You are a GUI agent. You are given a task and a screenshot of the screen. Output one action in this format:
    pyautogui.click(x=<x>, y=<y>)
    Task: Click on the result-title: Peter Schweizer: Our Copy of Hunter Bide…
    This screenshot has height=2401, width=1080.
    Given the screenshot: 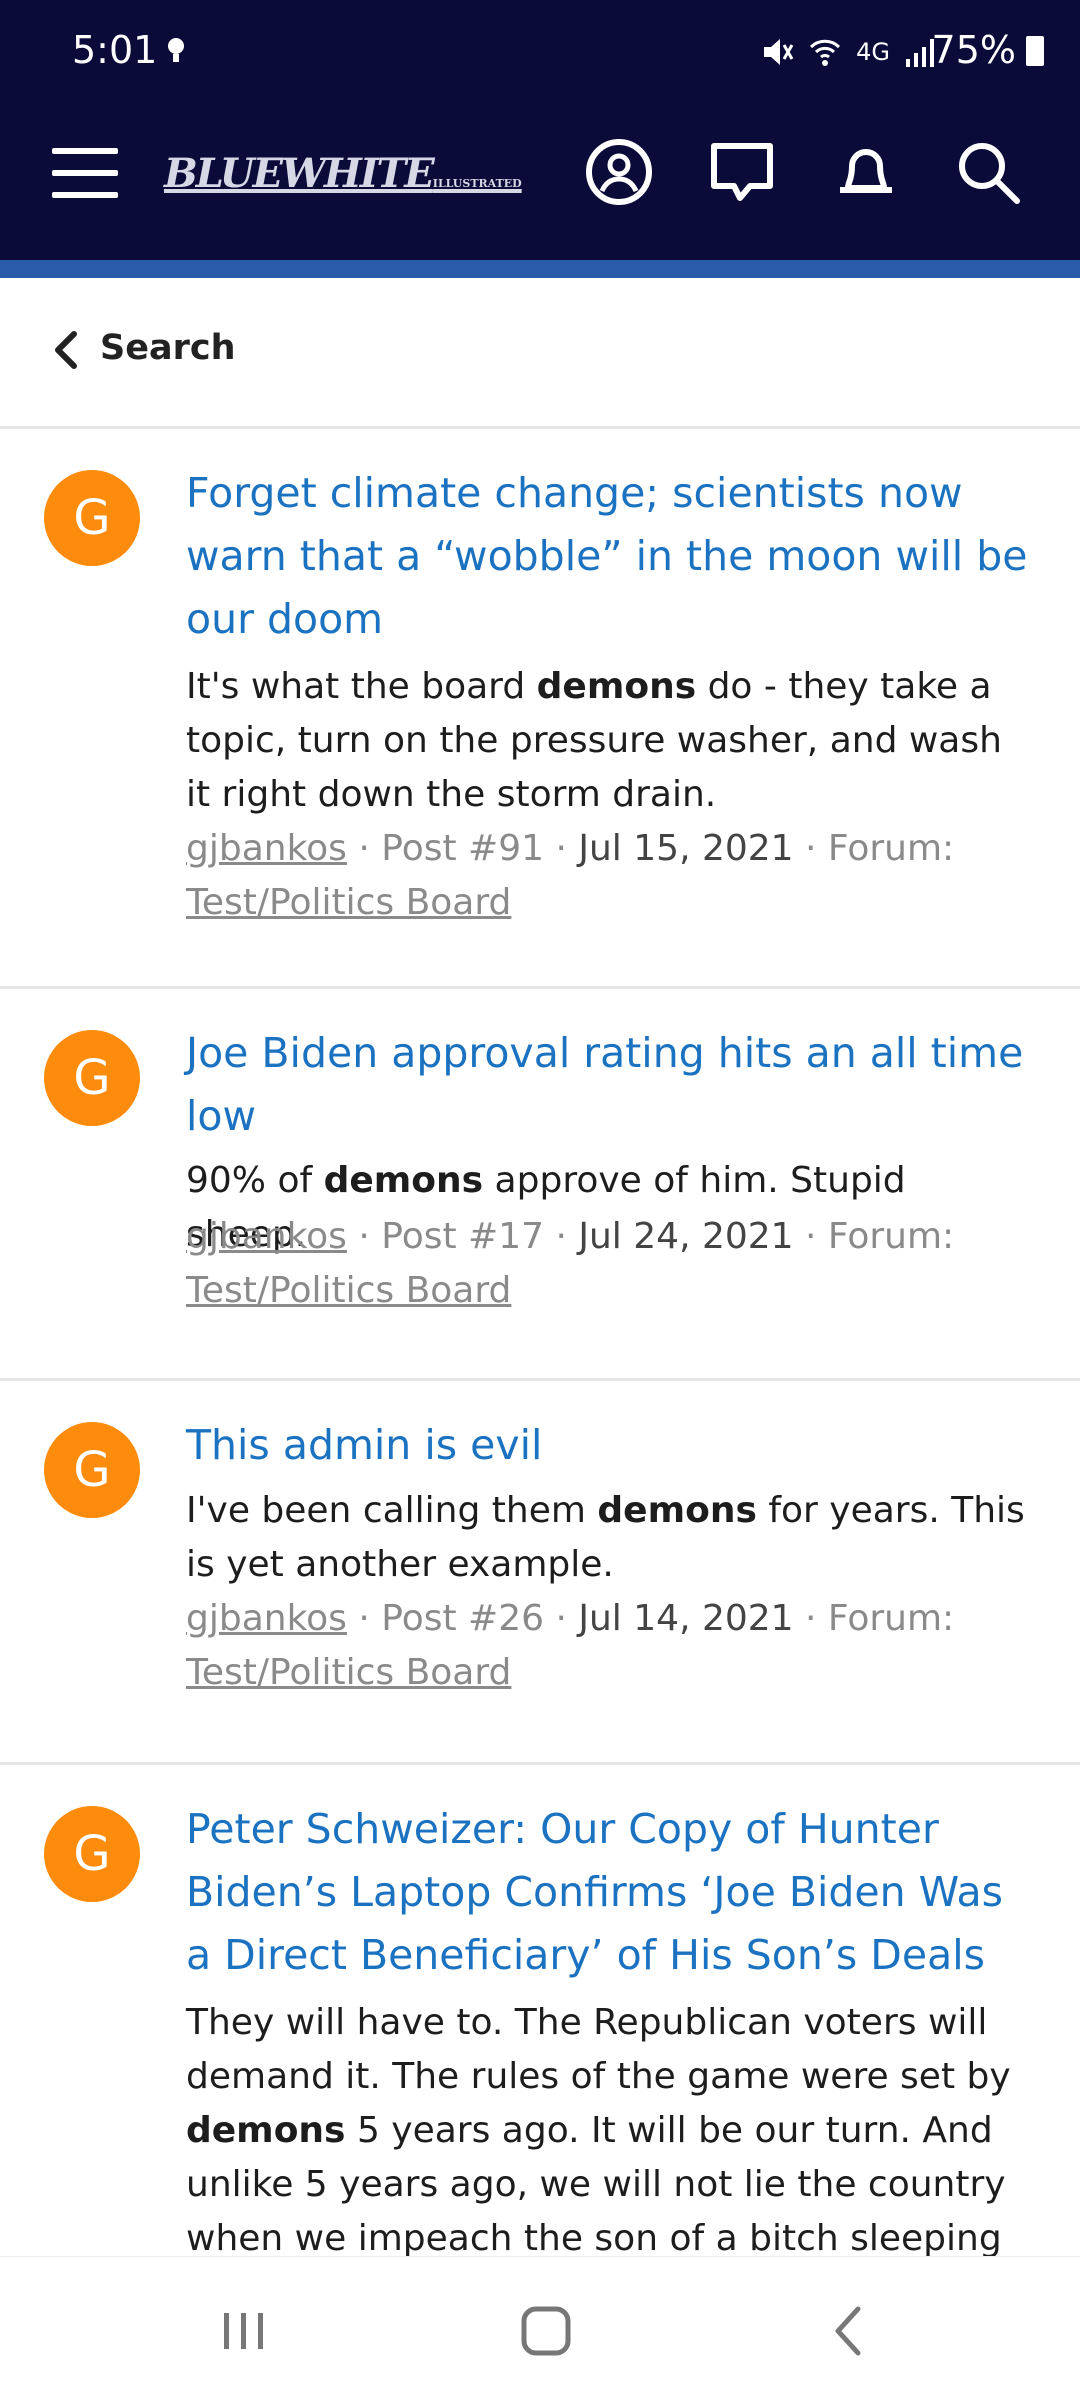 What is the action you would take?
    pyautogui.click(x=611, y=1892)
    